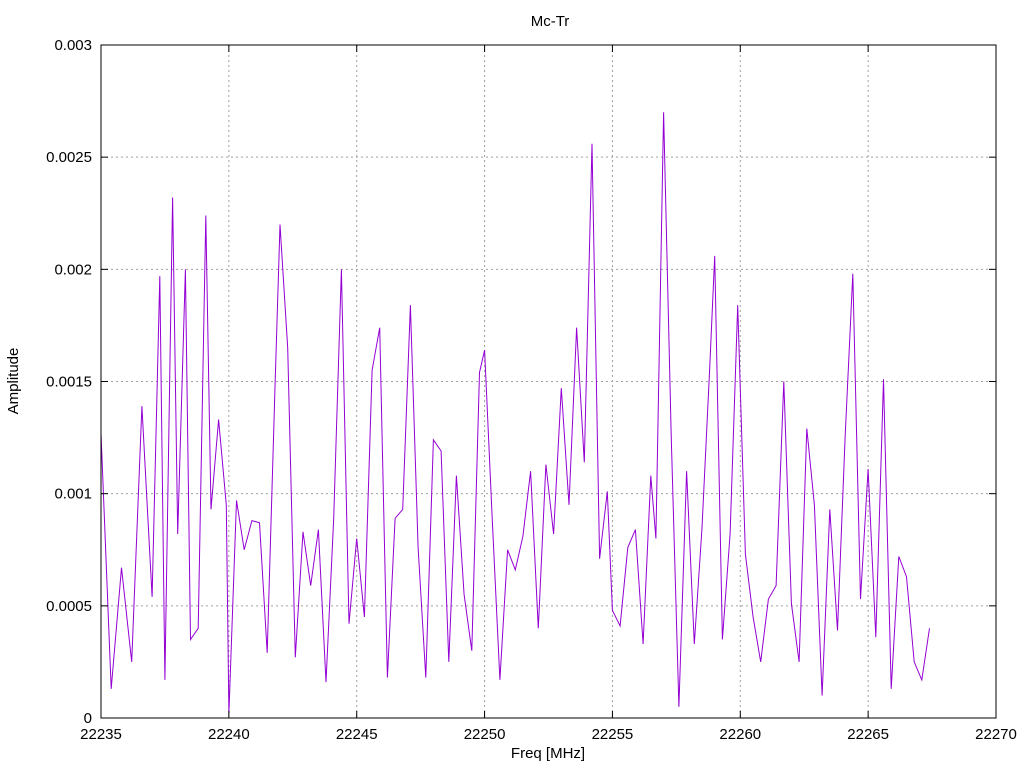 This screenshot has height=768, width=1024. Describe the element at coordinates (73, 494) in the screenshot. I see `y-tick-label: 0.001` at that location.